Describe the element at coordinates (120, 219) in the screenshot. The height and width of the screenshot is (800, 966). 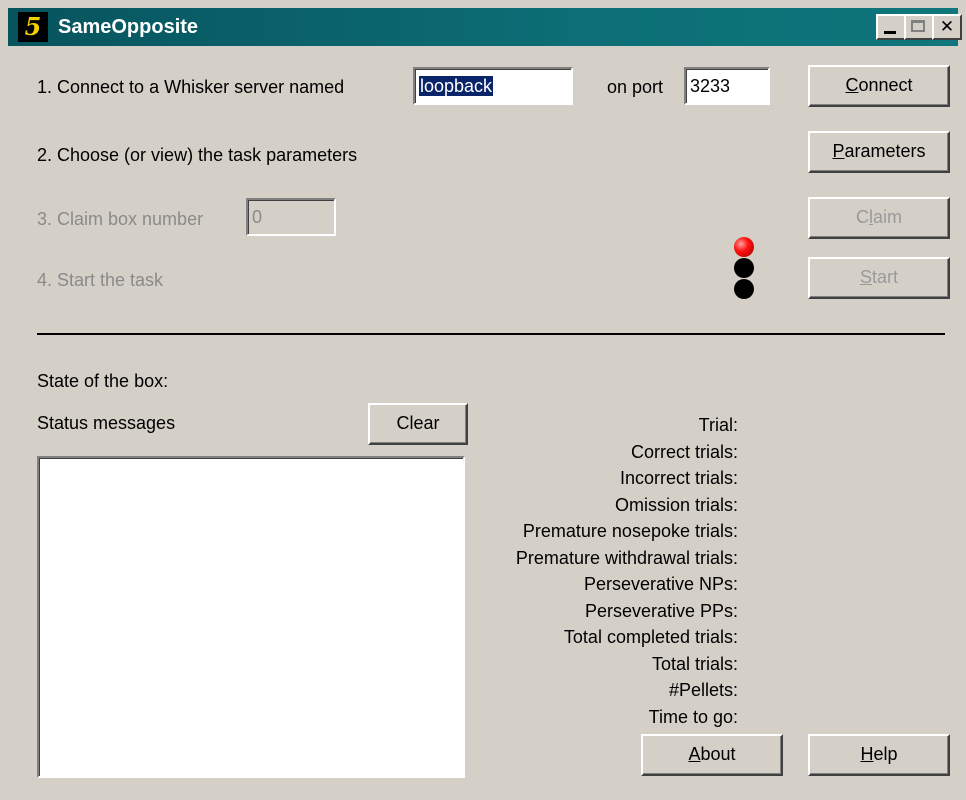
I see `step3-label: 3. Claim box number` at that location.